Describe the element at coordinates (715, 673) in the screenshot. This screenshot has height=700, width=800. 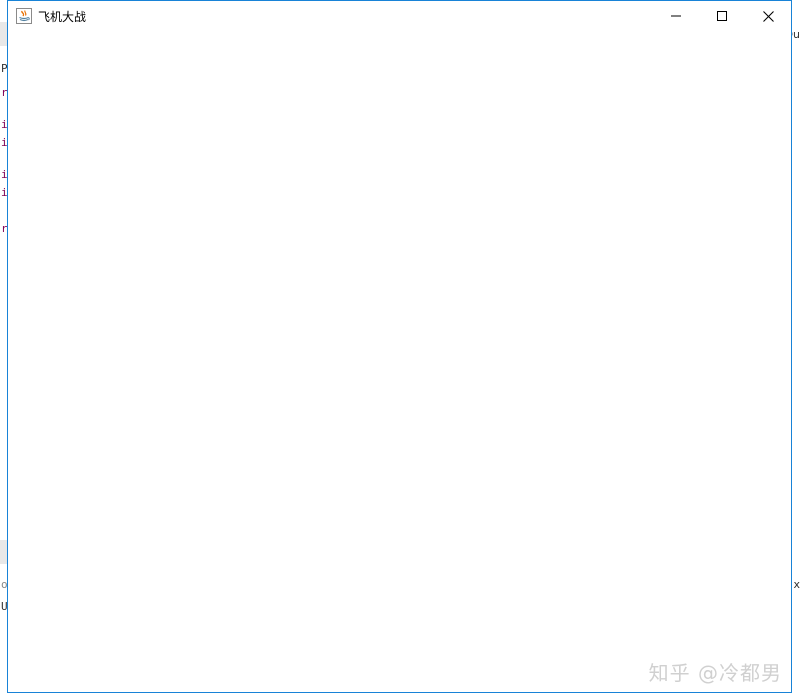
I see `watermark: 知乎 @冷都男` at that location.